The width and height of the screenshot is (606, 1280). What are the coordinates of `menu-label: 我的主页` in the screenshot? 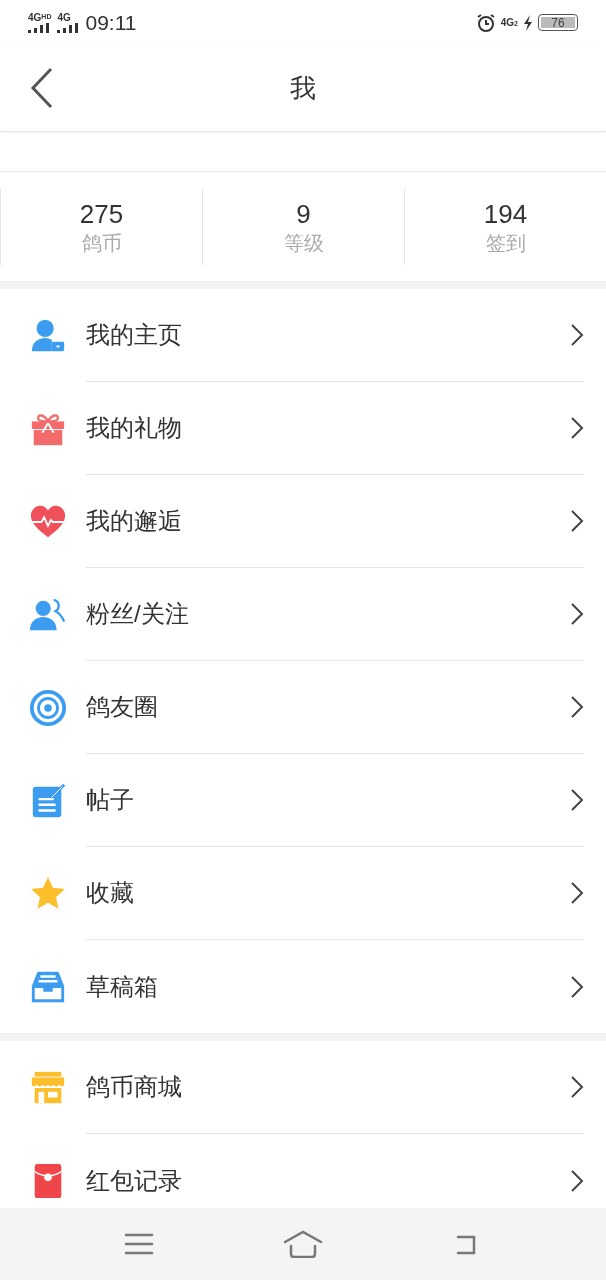 It's located at (134, 335).